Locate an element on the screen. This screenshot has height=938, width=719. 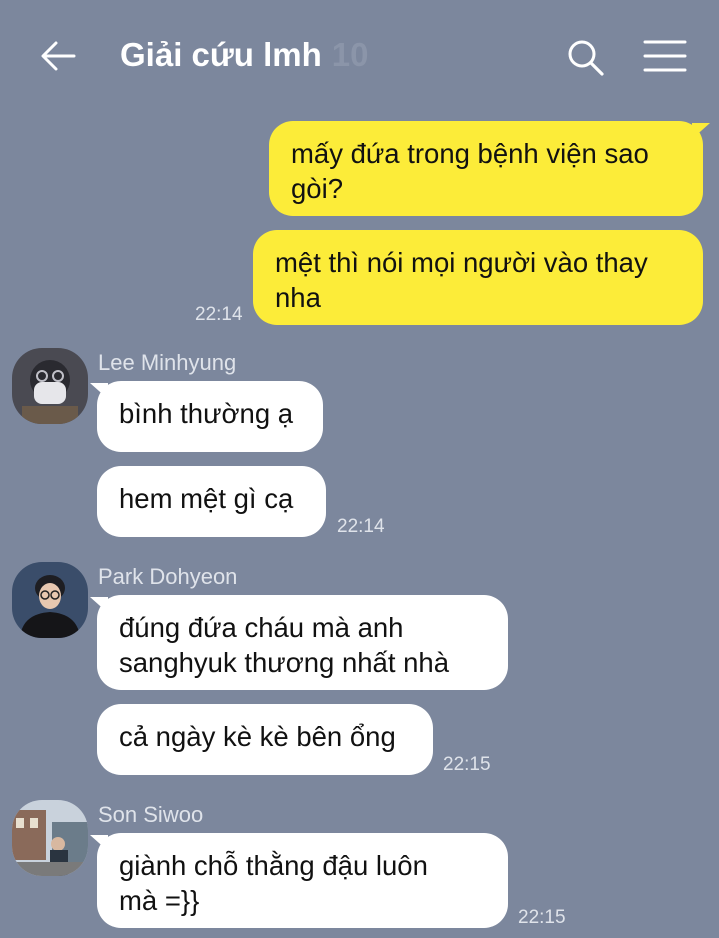
incoming-message-bubble: giành chỗ thằng đậu luôn mà =}} is located at coordinates (299, 880).